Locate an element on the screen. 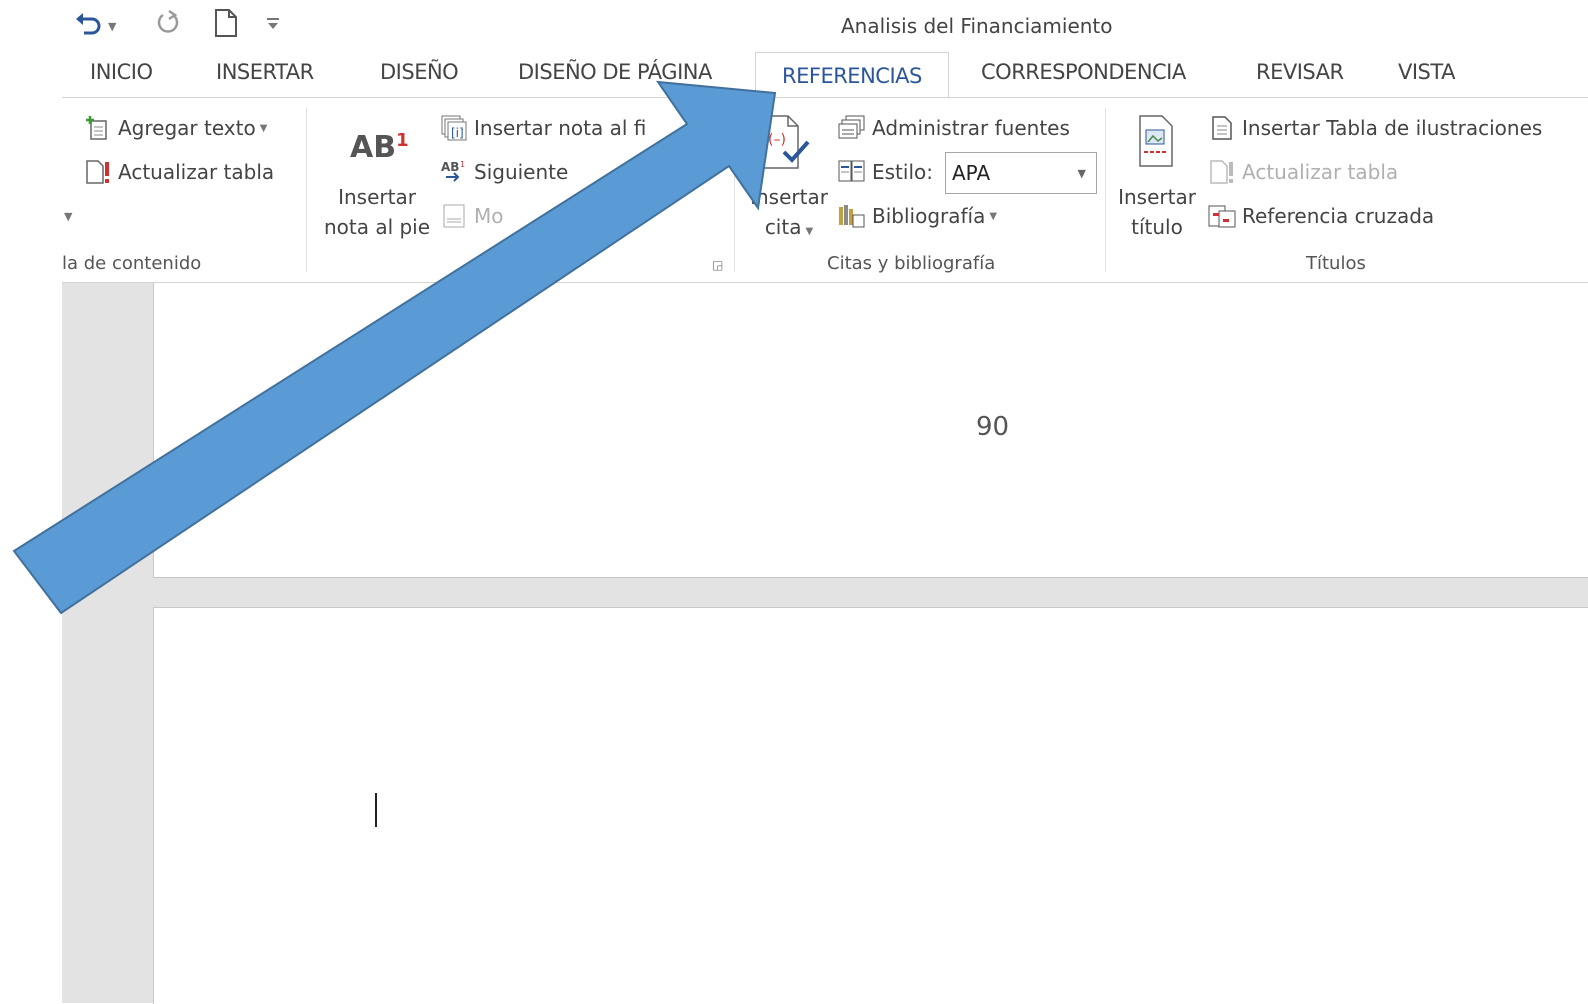 This screenshot has width=1588, height=1004. show-notes-label: Mo is located at coordinates (489, 216).